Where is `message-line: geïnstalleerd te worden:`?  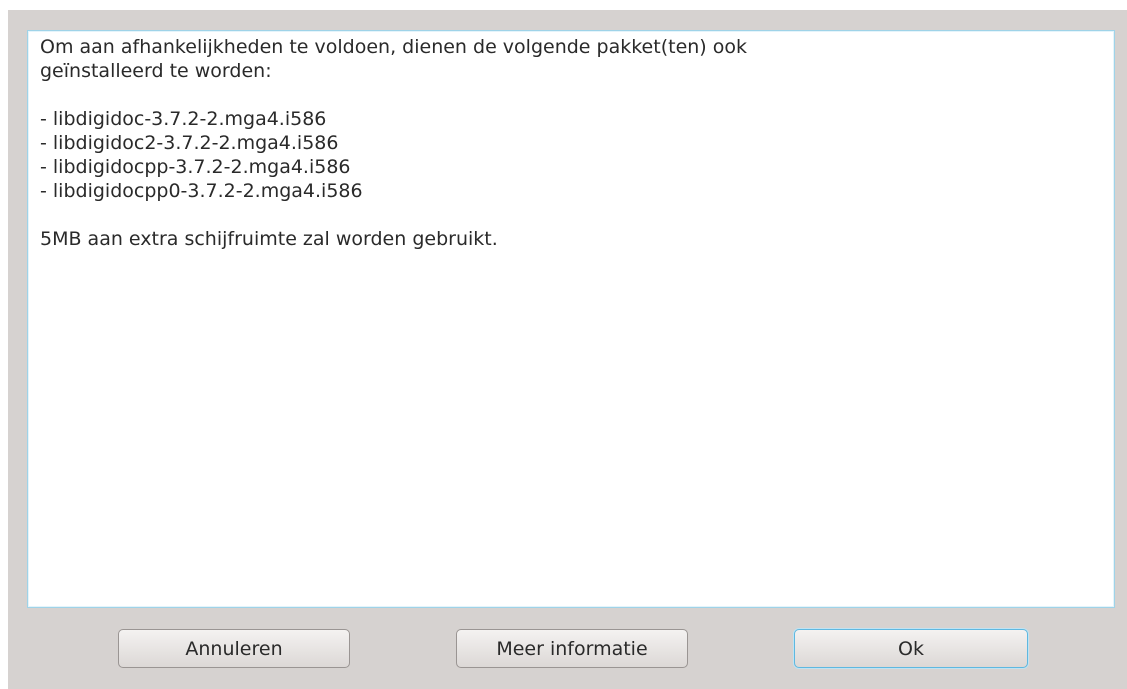
message-line: geïnstalleerd te worden: is located at coordinates (156, 71).